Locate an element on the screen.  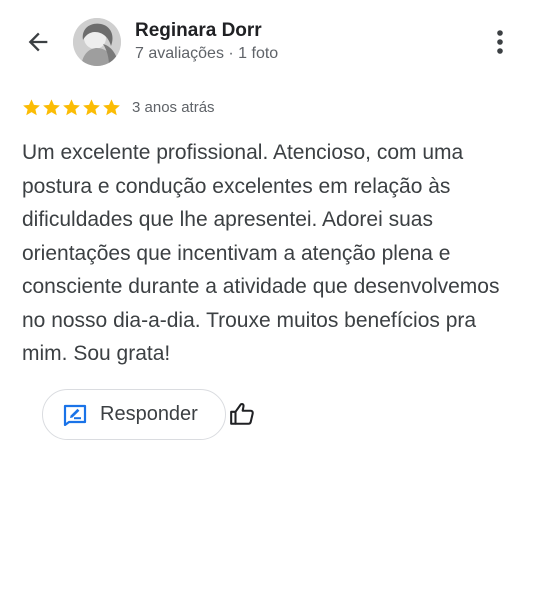
thumbs-up-icon is located at coordinates (242, 413).